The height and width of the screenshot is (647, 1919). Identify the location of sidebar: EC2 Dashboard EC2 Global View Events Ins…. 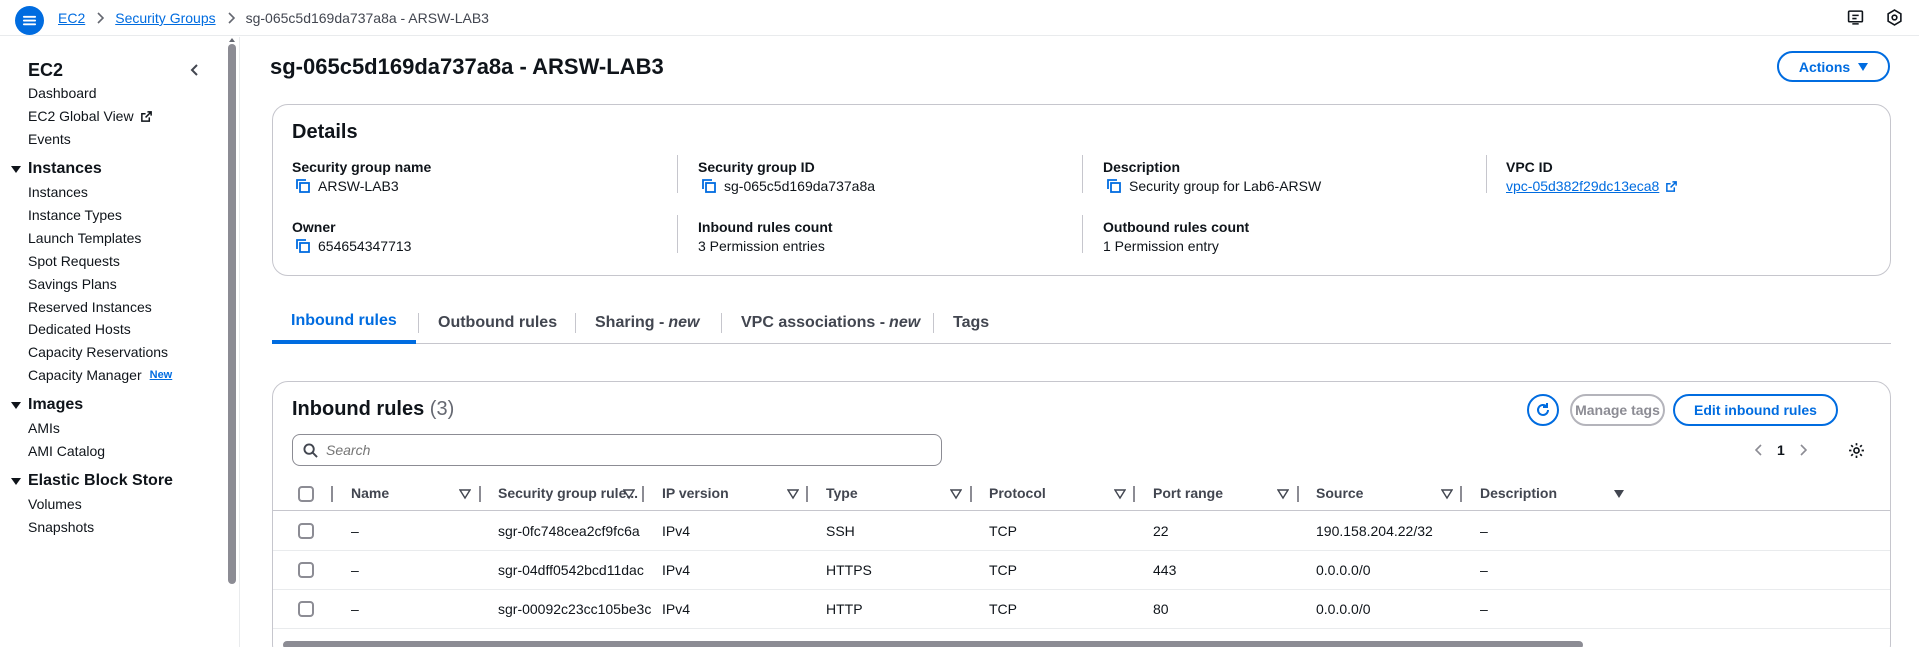
(120, 342).